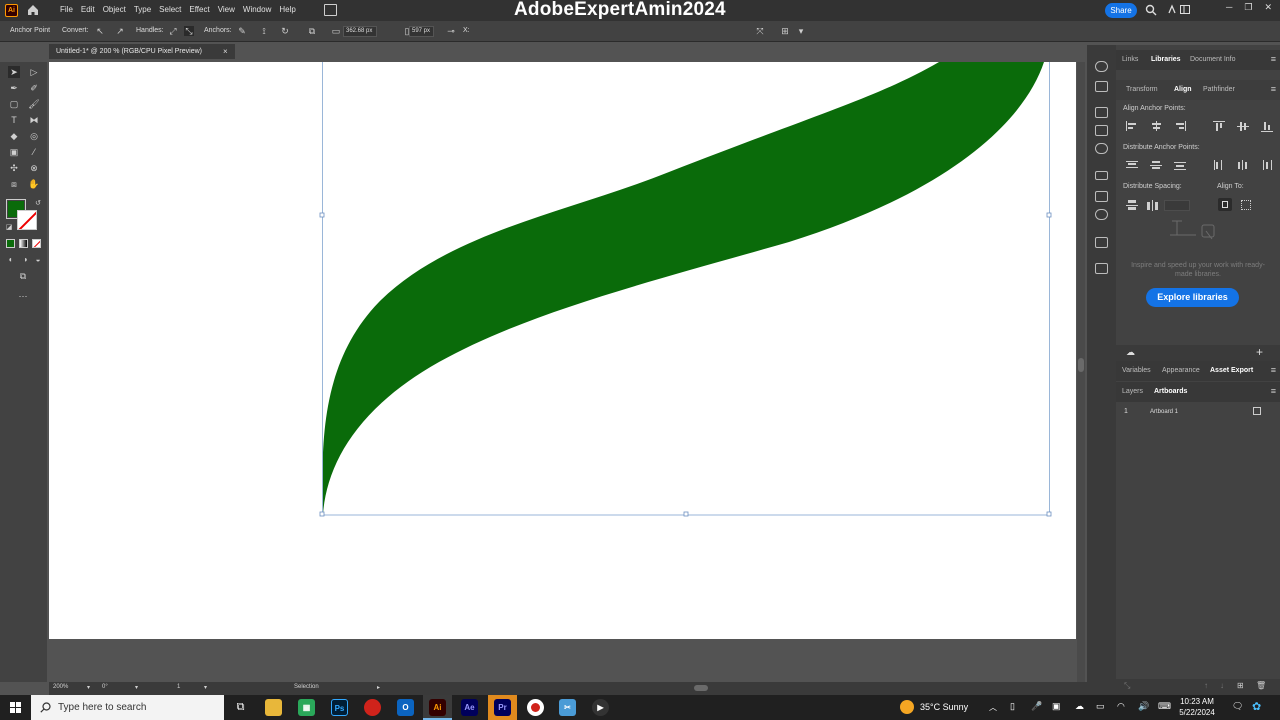 This screenshot has height=720, width=1280. I want to click on menu-help: Help, so click(287, 10).